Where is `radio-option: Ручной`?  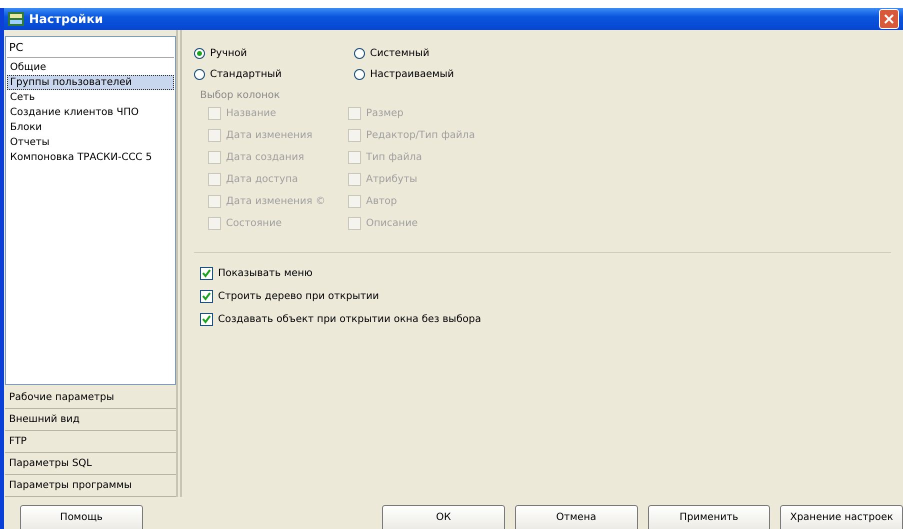
radio-option: Ручной is located at coordinates (274, 53).